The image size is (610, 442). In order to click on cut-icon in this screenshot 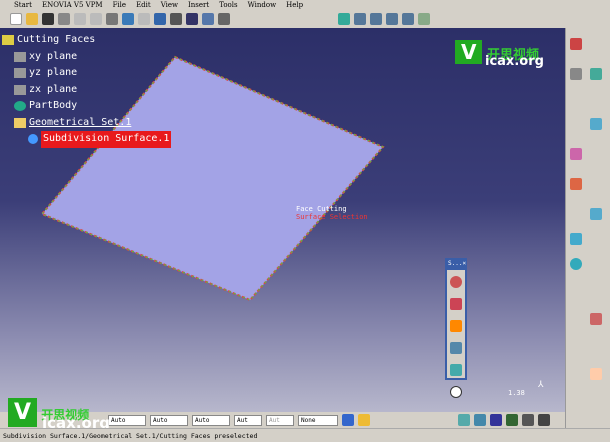, I will do `click(80, 19)`.